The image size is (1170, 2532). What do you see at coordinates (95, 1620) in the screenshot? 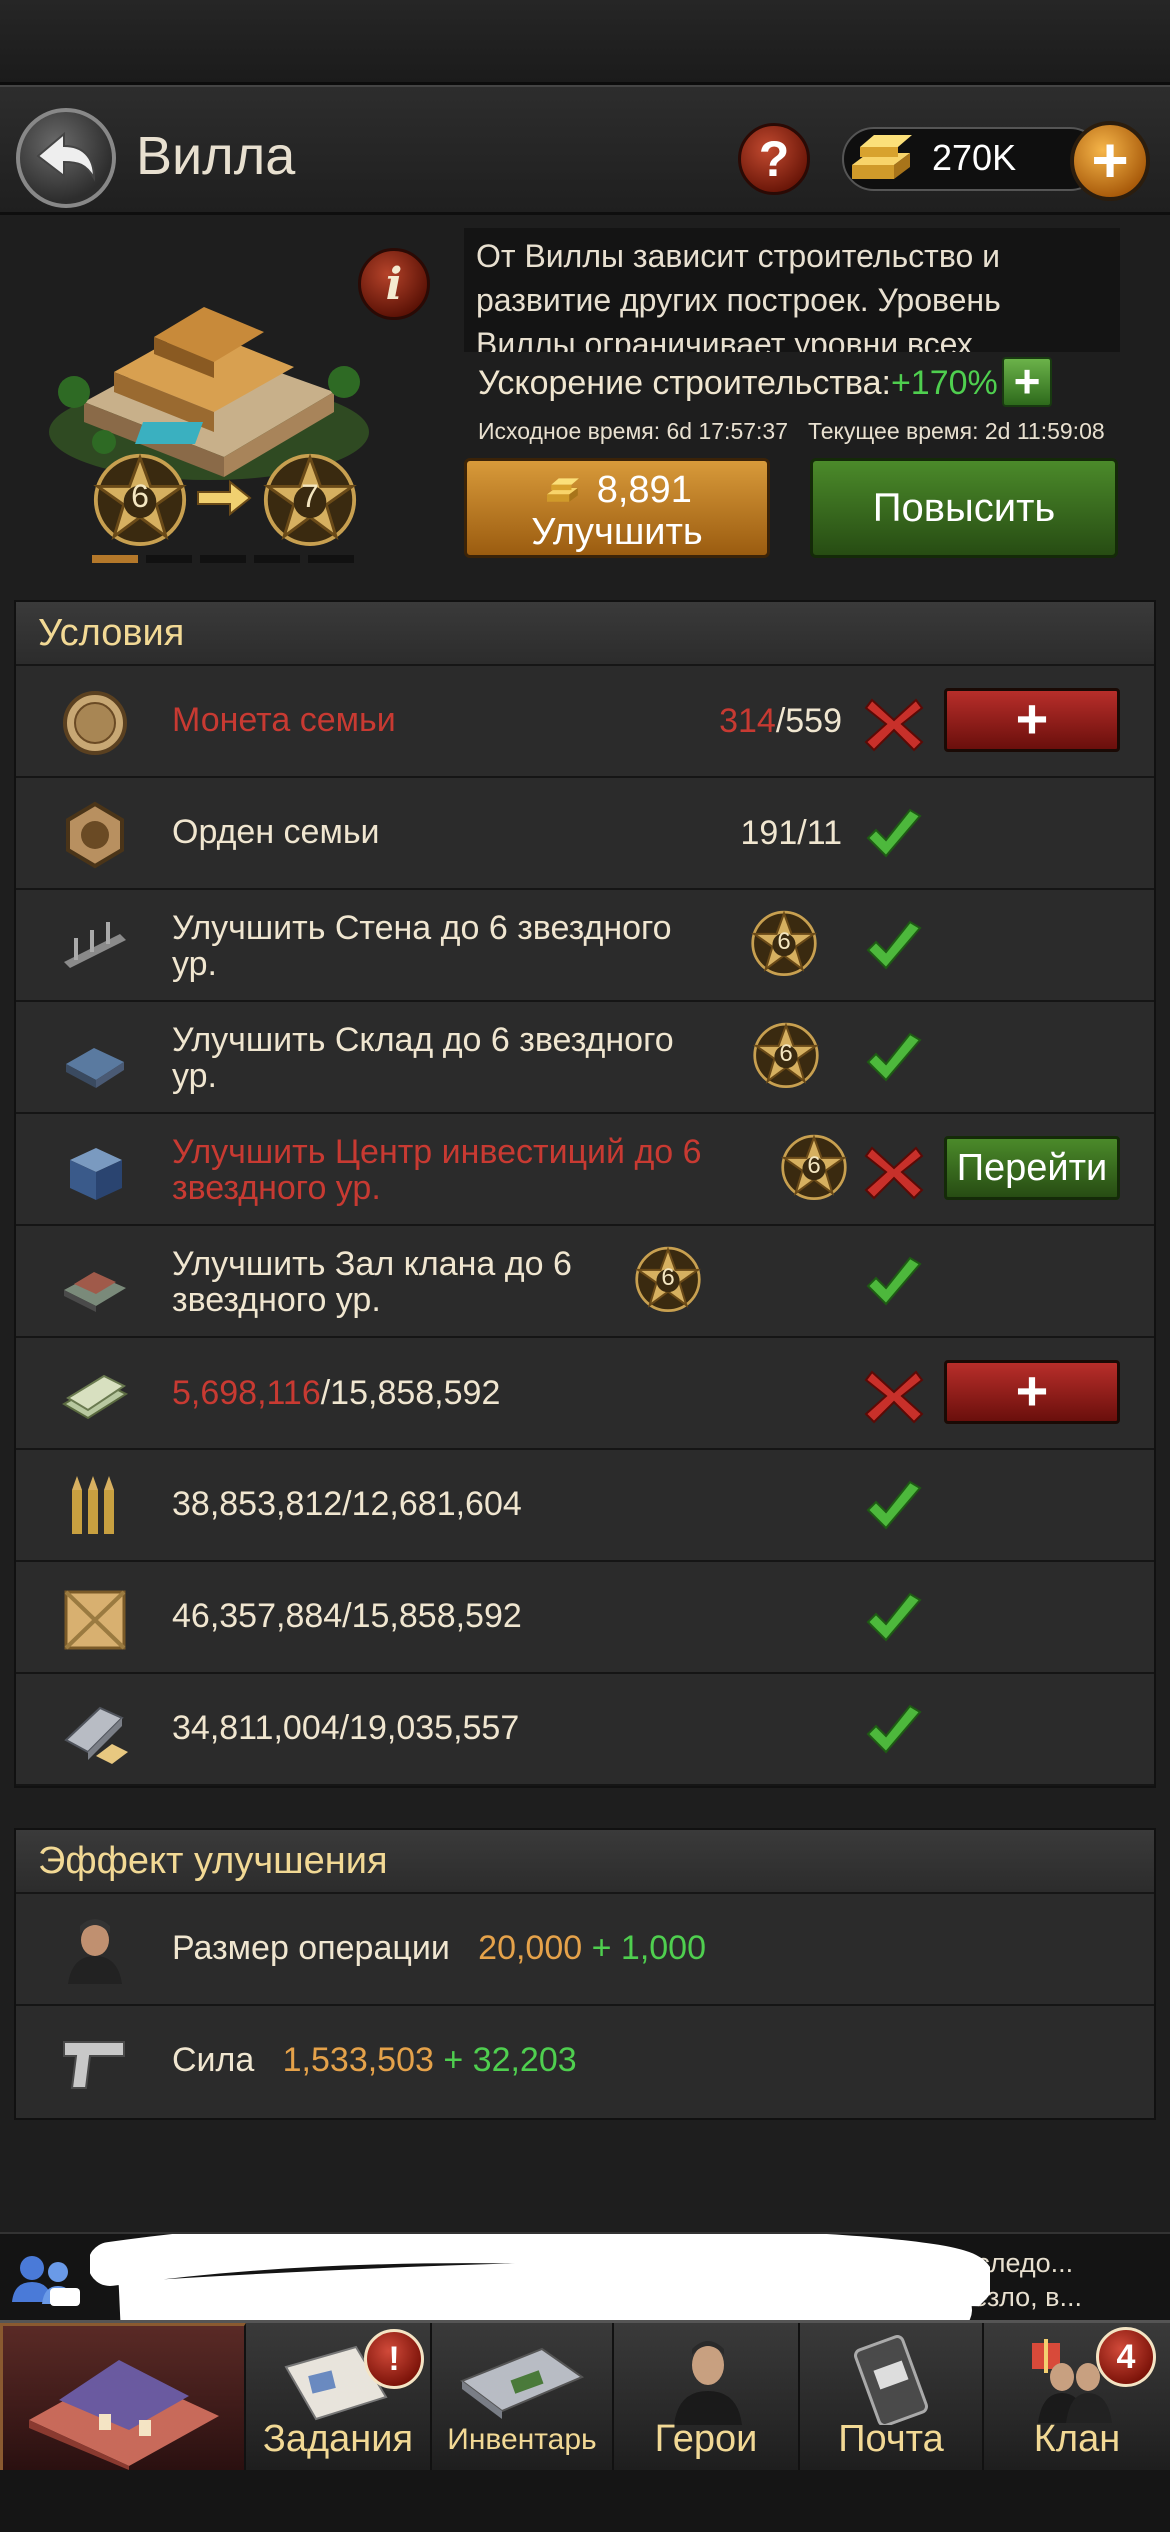
I see `crate-icon` at bounding box center [95, 1620].